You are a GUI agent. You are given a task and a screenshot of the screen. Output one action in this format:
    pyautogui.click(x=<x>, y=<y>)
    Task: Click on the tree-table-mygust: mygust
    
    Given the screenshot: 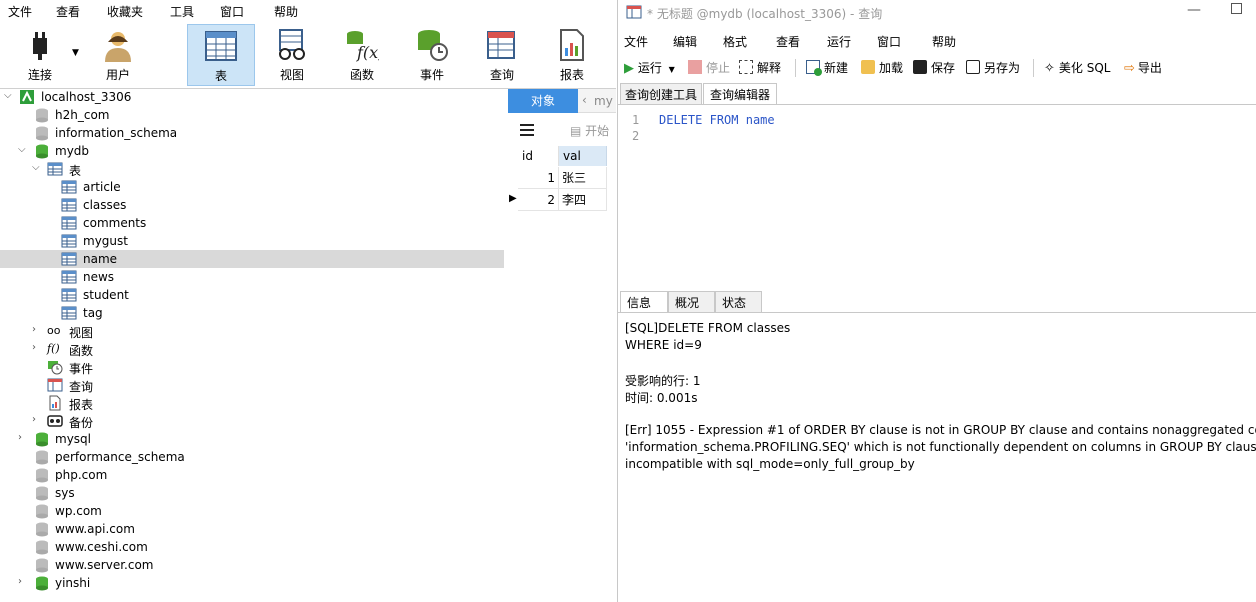 What is the action you would take?
    pyautogui.click(x=252, y=241)
    